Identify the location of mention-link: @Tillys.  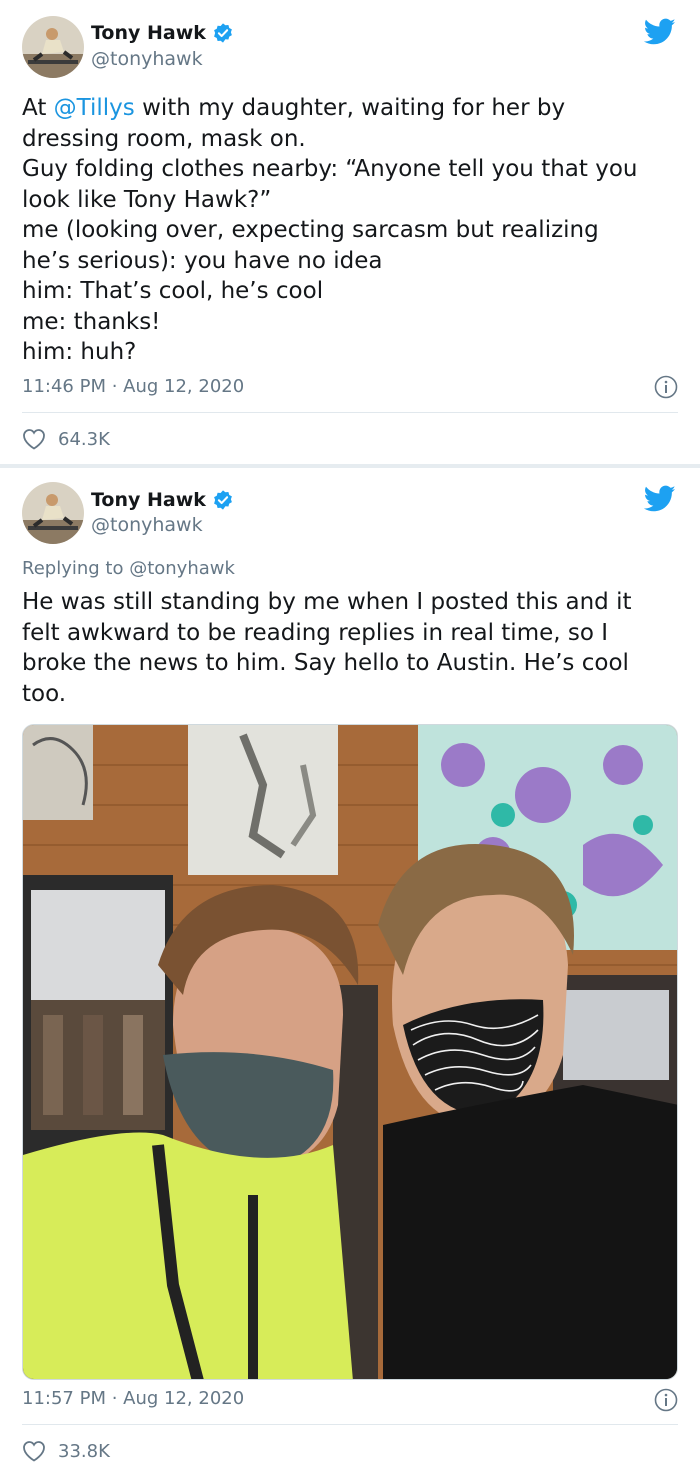
(94, 108).